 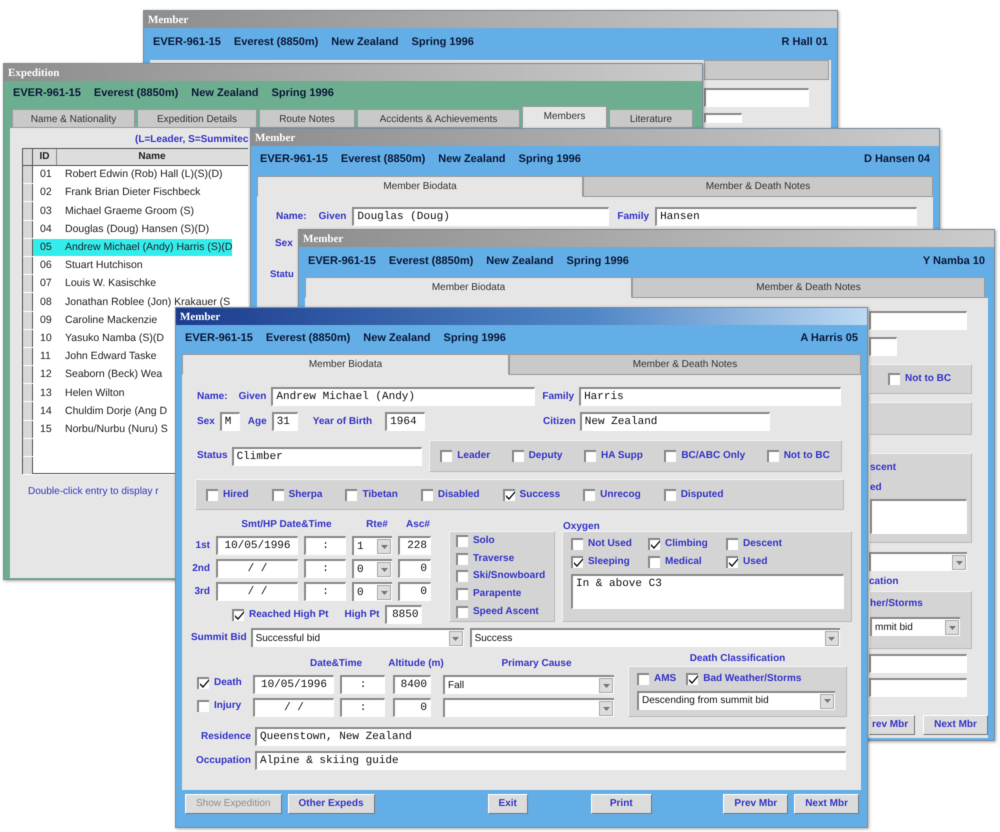 I want to click on input-field: Andrew Michael (Andy), so click(x=403, y=396).